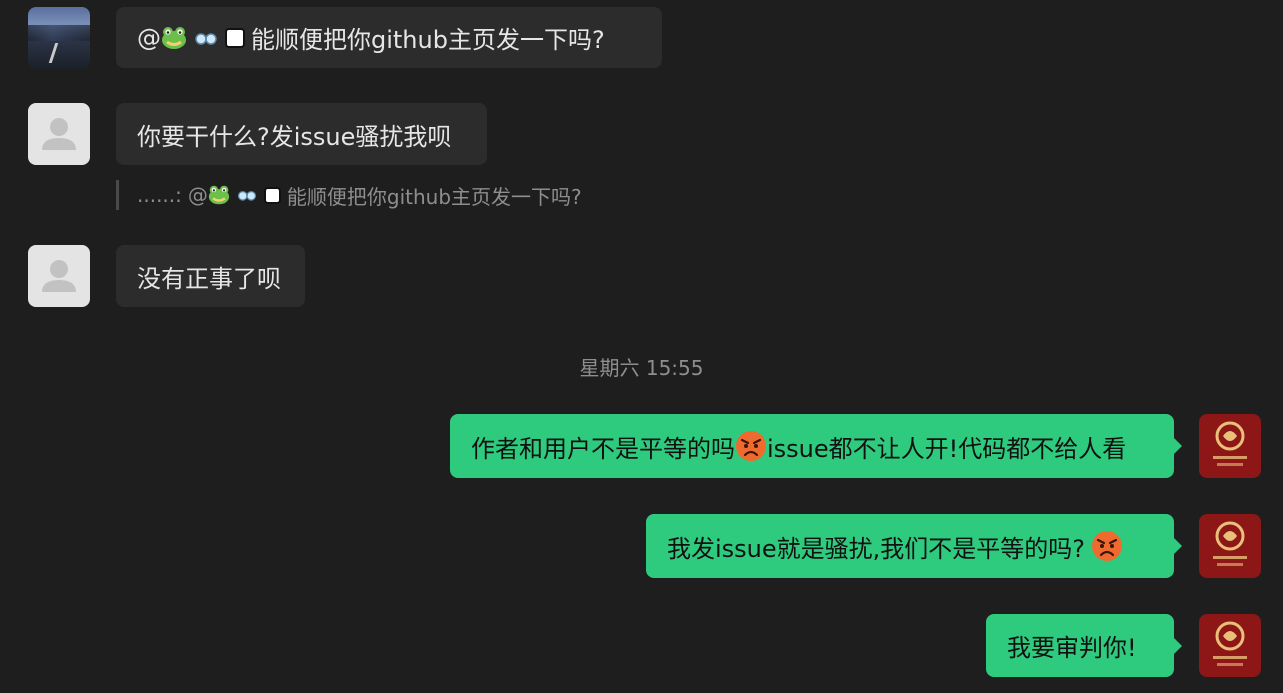  I want to click on road-photo-avatar, so click(59, 38).